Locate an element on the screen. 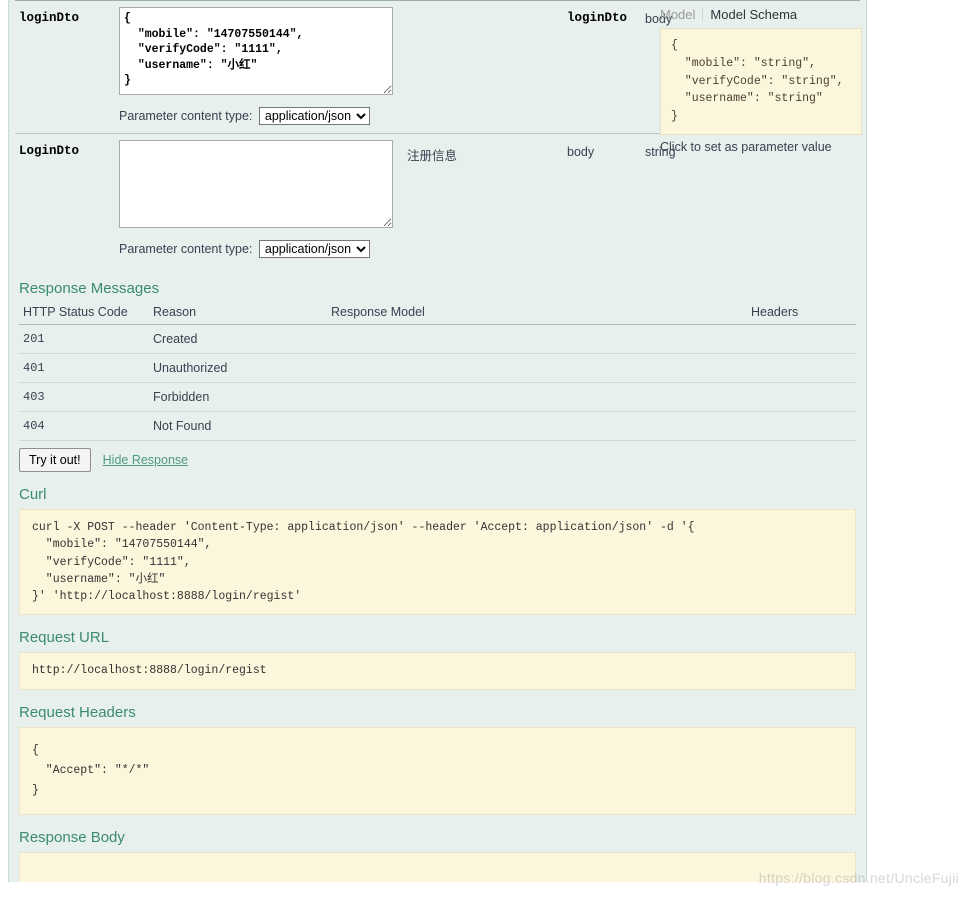 This screenshot has height=898, width=965. parameter-paramtype: body is located at coordinates (581, 152).